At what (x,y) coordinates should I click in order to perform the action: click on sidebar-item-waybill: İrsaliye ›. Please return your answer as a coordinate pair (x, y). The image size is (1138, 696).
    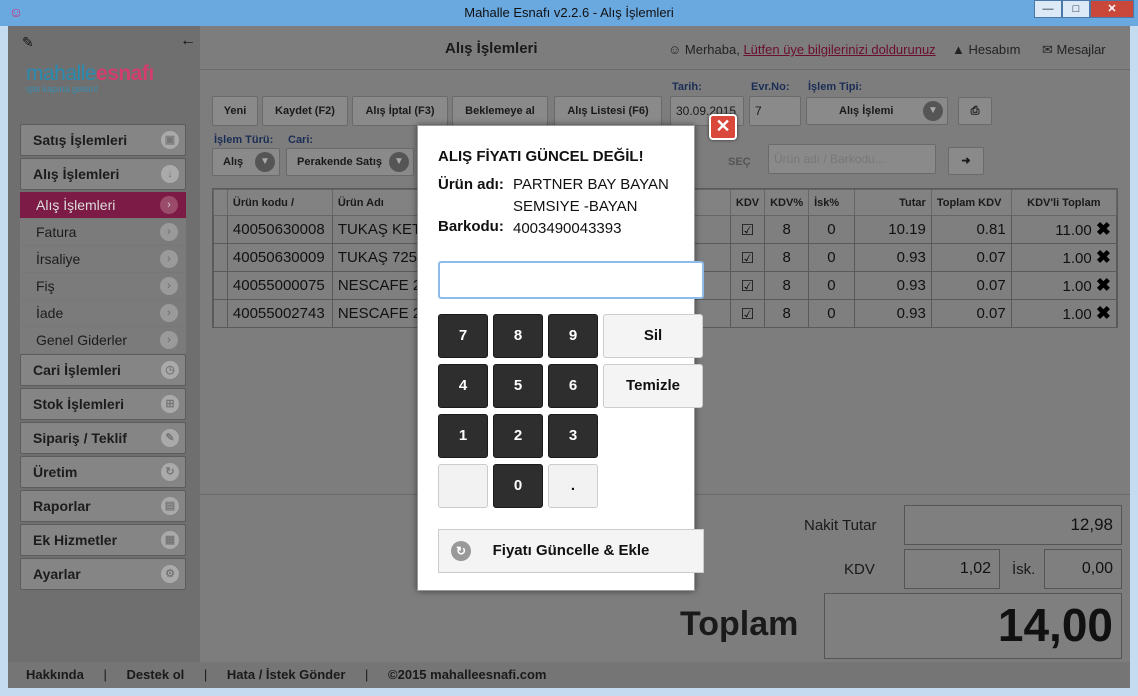
    Looking at the image, I should click on (103, 259).